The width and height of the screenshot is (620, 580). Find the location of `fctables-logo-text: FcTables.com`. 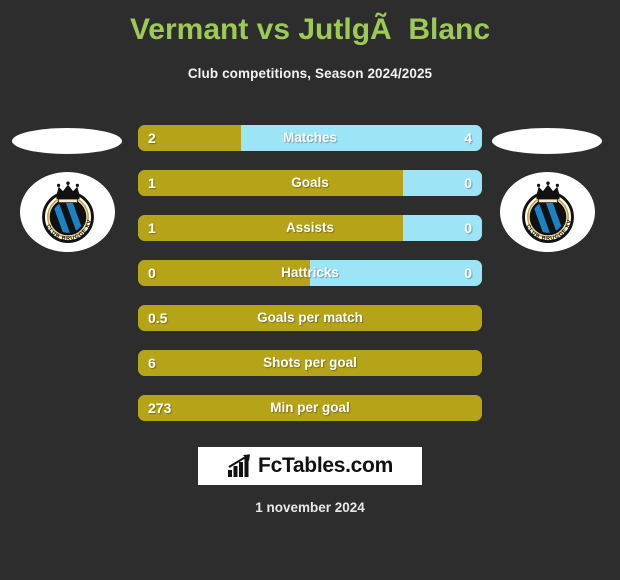

fctables-logo-text: FcTables.com is located at coordinates (325, 465).